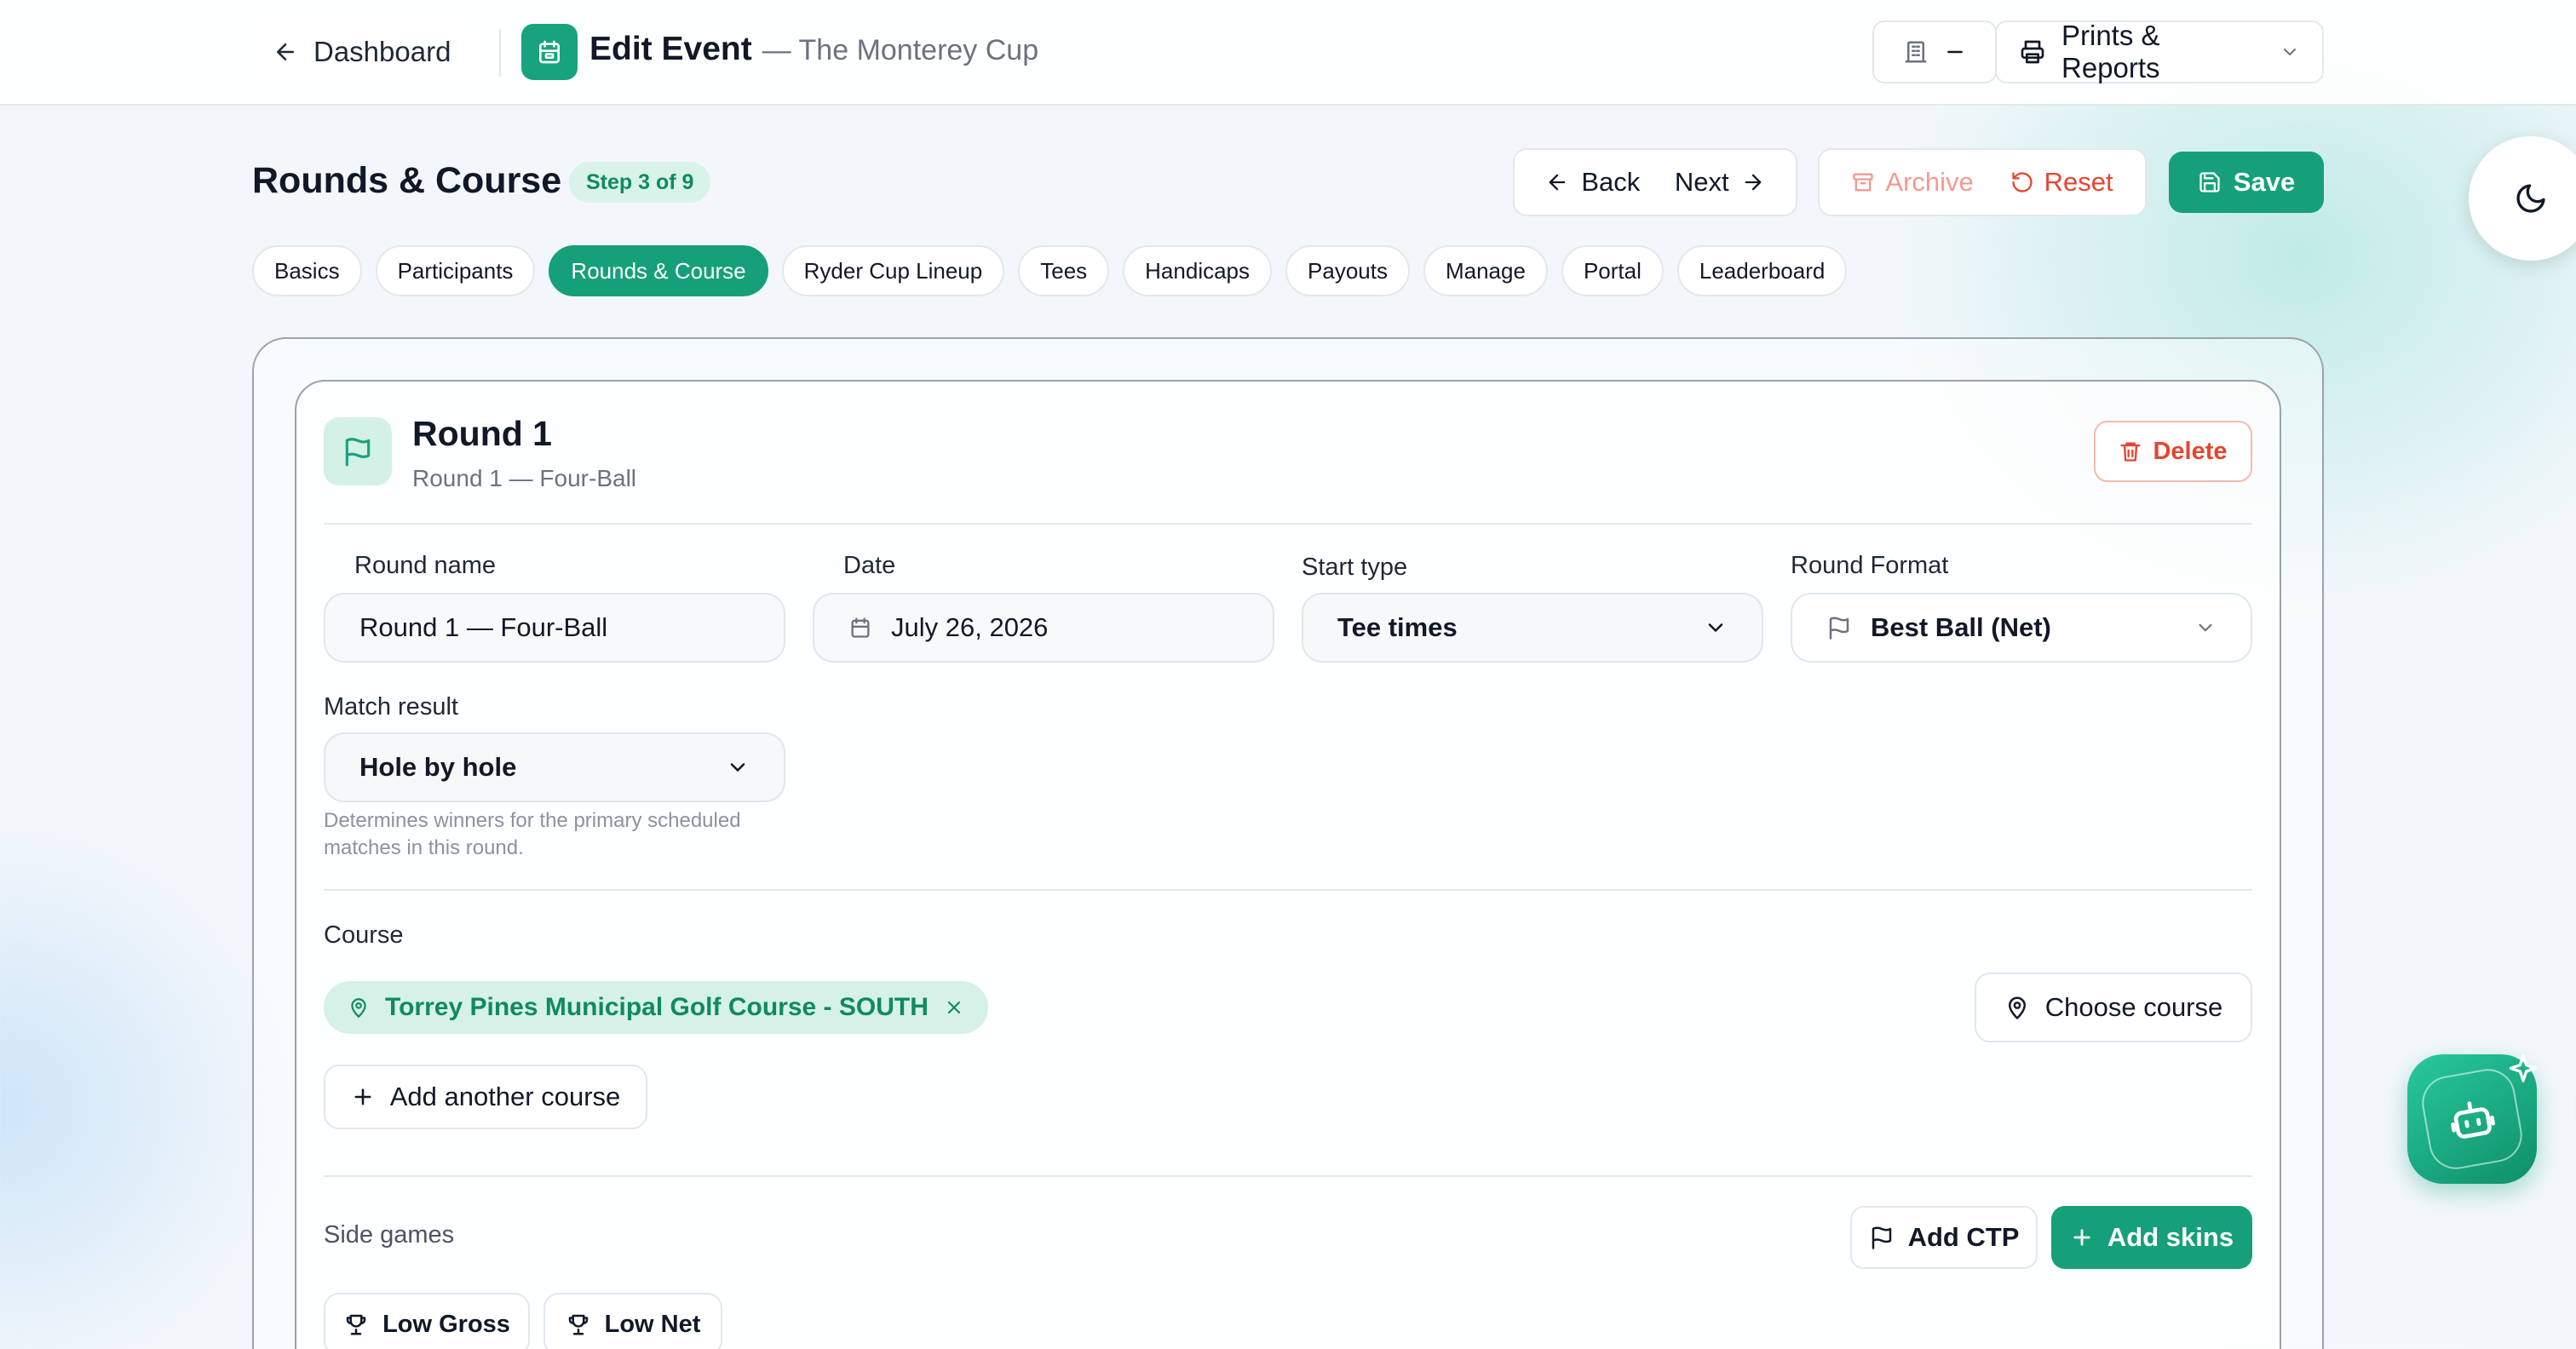  What do you see at coordinates (2264, 182) in the screenshot?
I see `save-label: Save` at bounding box center [2264, 182].